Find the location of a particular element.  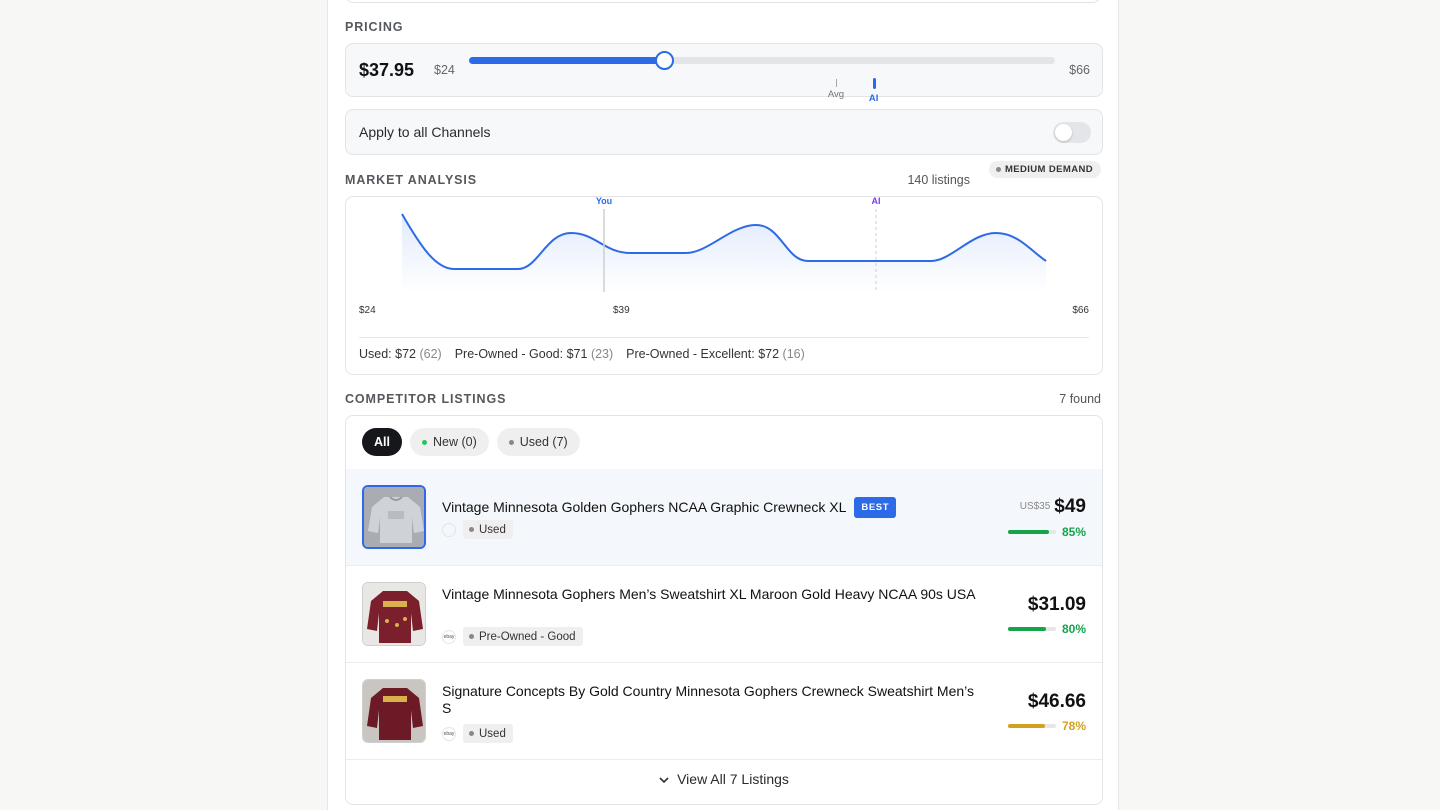

price-slider-card: $37.95 $24 Avg AI $66 is located at coordinates (724, 73).